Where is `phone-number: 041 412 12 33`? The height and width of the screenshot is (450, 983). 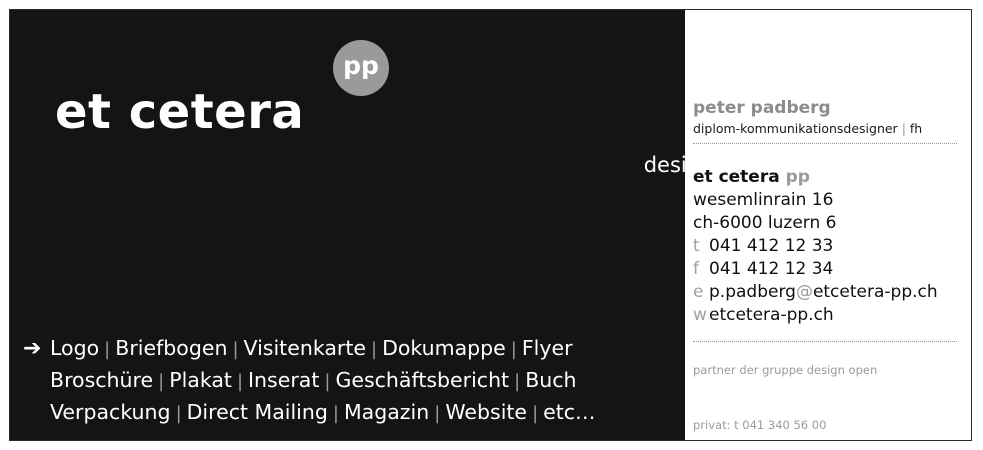
phone-number: 041 412 12 33 is located at coordinates (771, 246).